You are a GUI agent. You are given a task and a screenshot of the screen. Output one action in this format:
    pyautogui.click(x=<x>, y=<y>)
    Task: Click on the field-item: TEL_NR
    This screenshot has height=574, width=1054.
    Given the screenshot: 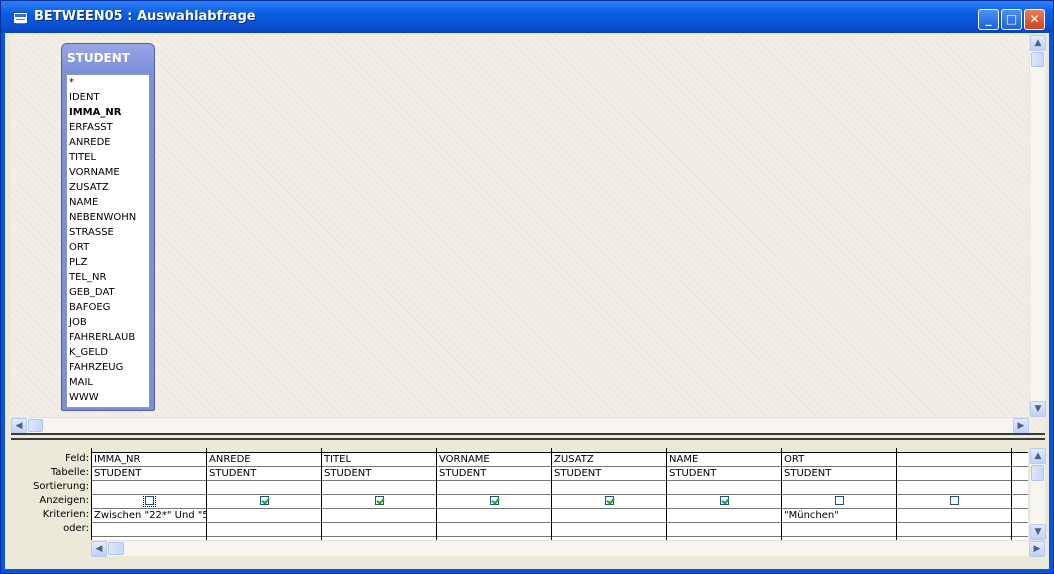 What is the action you would take?
    pyautogui.click(x=108, y=277)
    